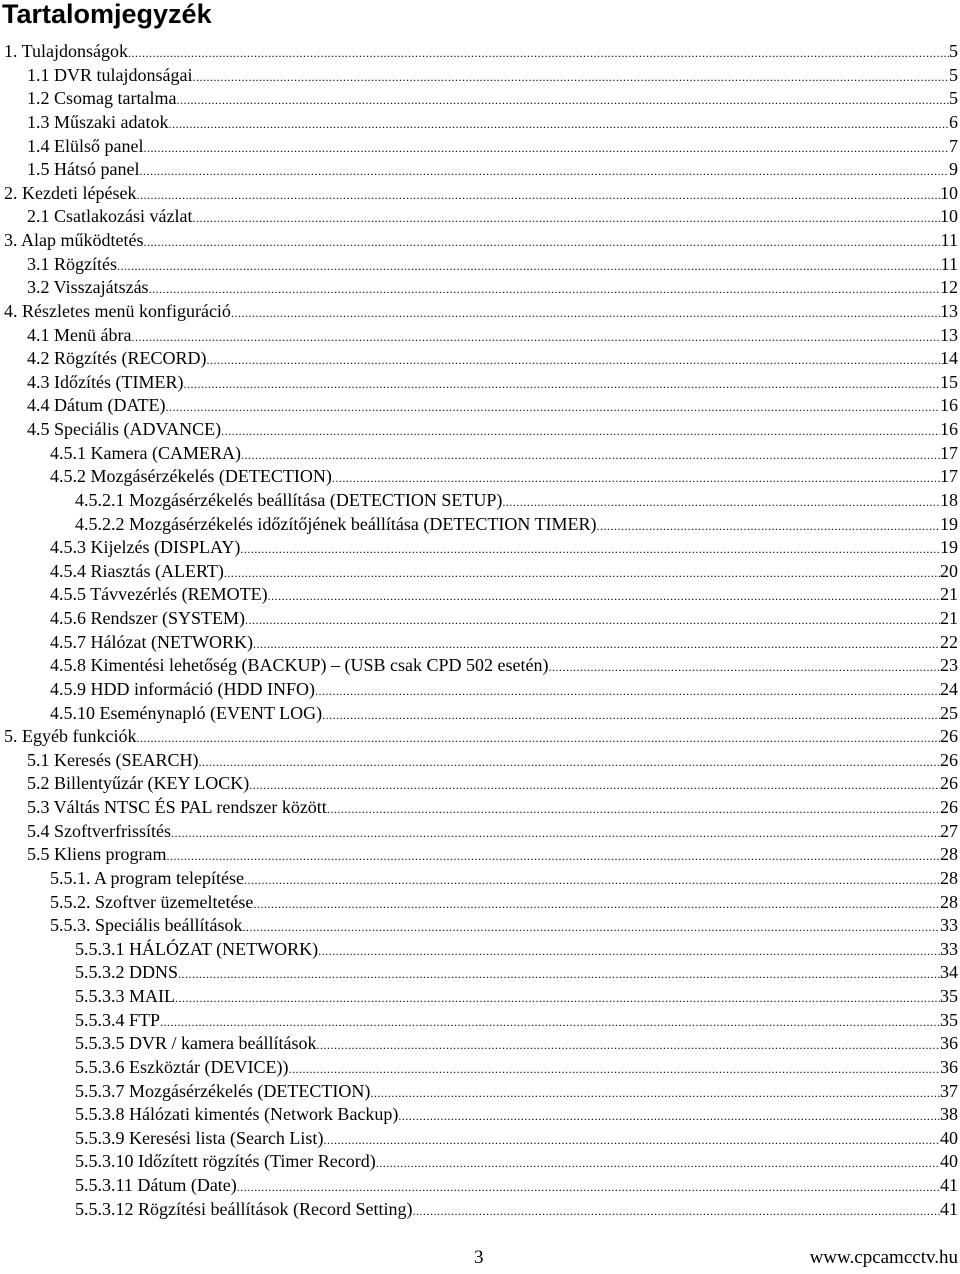 This screenshot has height=1274, width=960. Describe the element at coordinates (949, 216) in the screenshot. I see `toc-entry-page: 10` at that location.